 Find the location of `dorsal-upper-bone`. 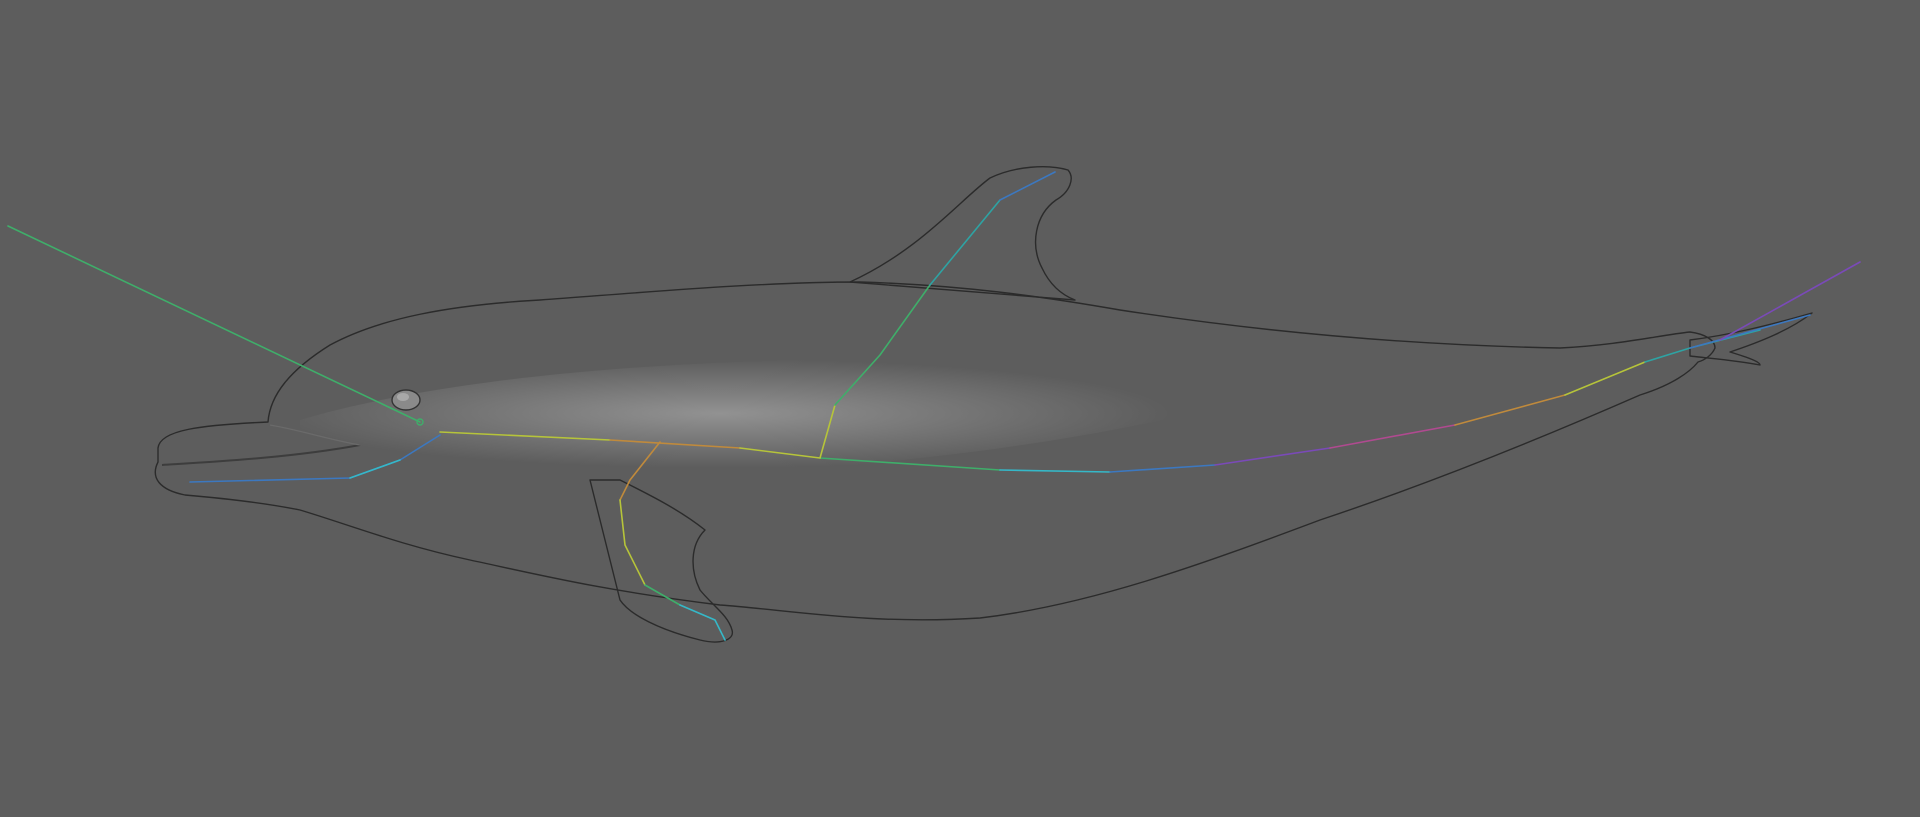

dorsal-upper-bone is located at coordinates (965, 242).